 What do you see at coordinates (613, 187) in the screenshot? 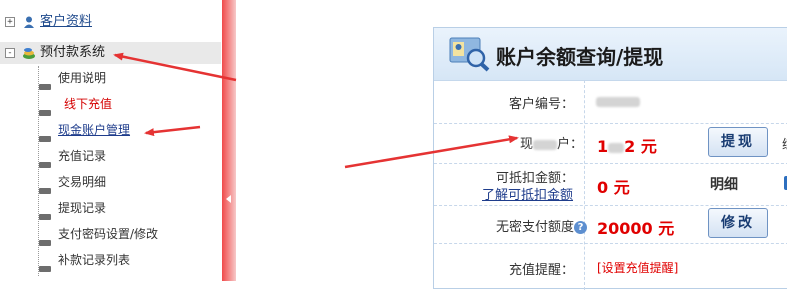
I see `deductible-value: 0 元` at bounding box center [613, 187].